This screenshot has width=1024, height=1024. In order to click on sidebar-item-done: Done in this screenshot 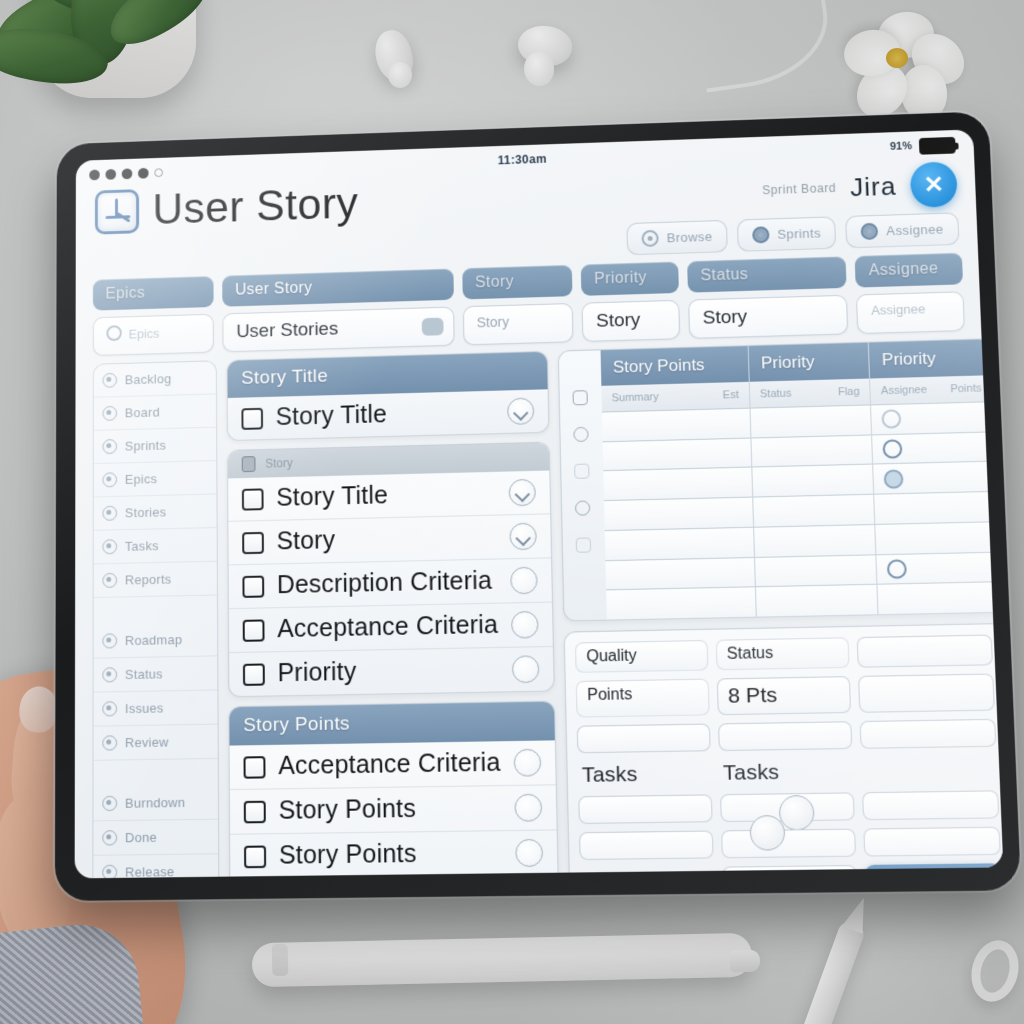, I will do `click(156, 837)`.